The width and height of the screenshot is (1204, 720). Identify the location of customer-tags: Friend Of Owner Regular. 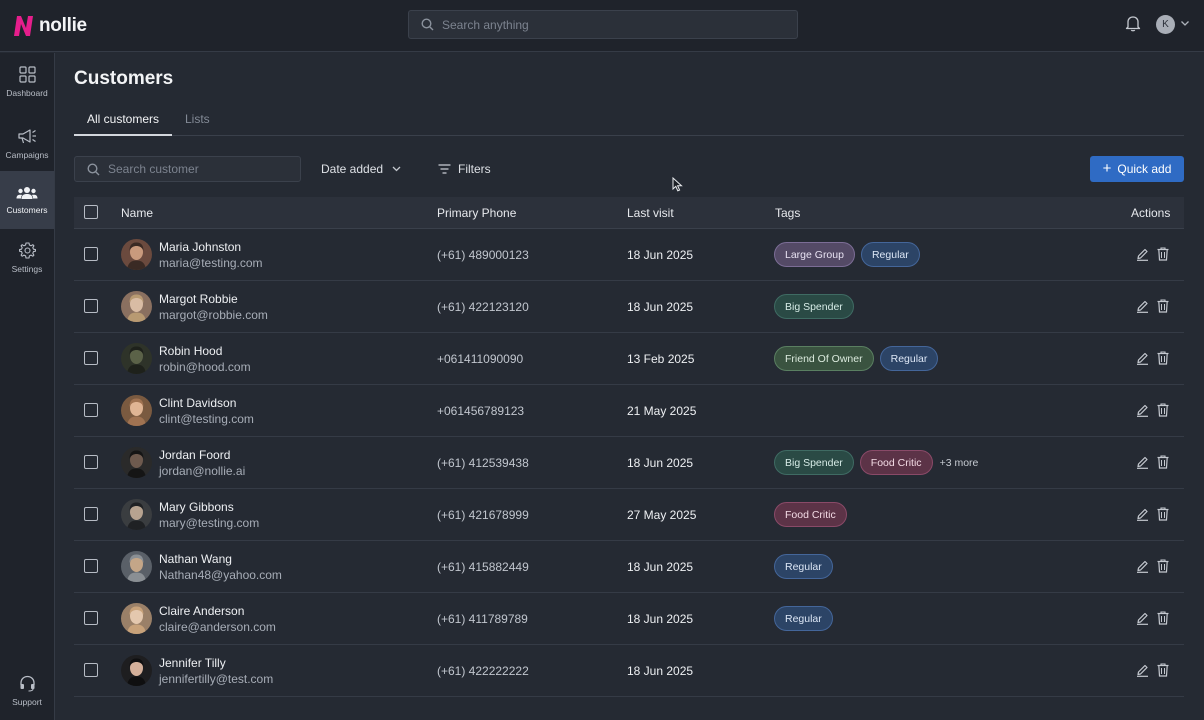
(859, 358).